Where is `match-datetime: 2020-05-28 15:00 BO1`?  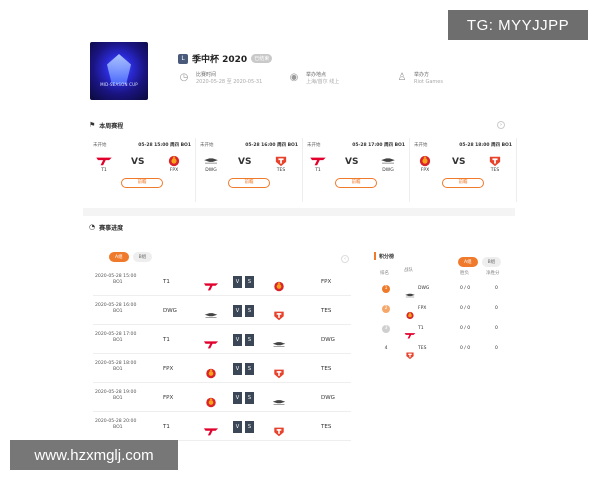
match-datetime: 2020-05-28 15:00 BO1 is located at coordinates (120, 280).